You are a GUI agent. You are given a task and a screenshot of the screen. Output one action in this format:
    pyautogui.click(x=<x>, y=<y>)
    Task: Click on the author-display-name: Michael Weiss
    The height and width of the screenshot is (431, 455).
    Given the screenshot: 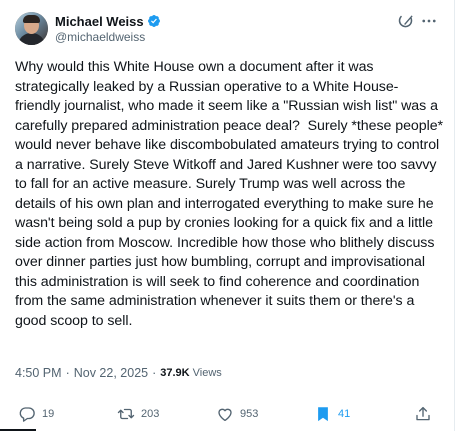 What is the action you would take?
    pyautogui.click(x=99, y=21)
    